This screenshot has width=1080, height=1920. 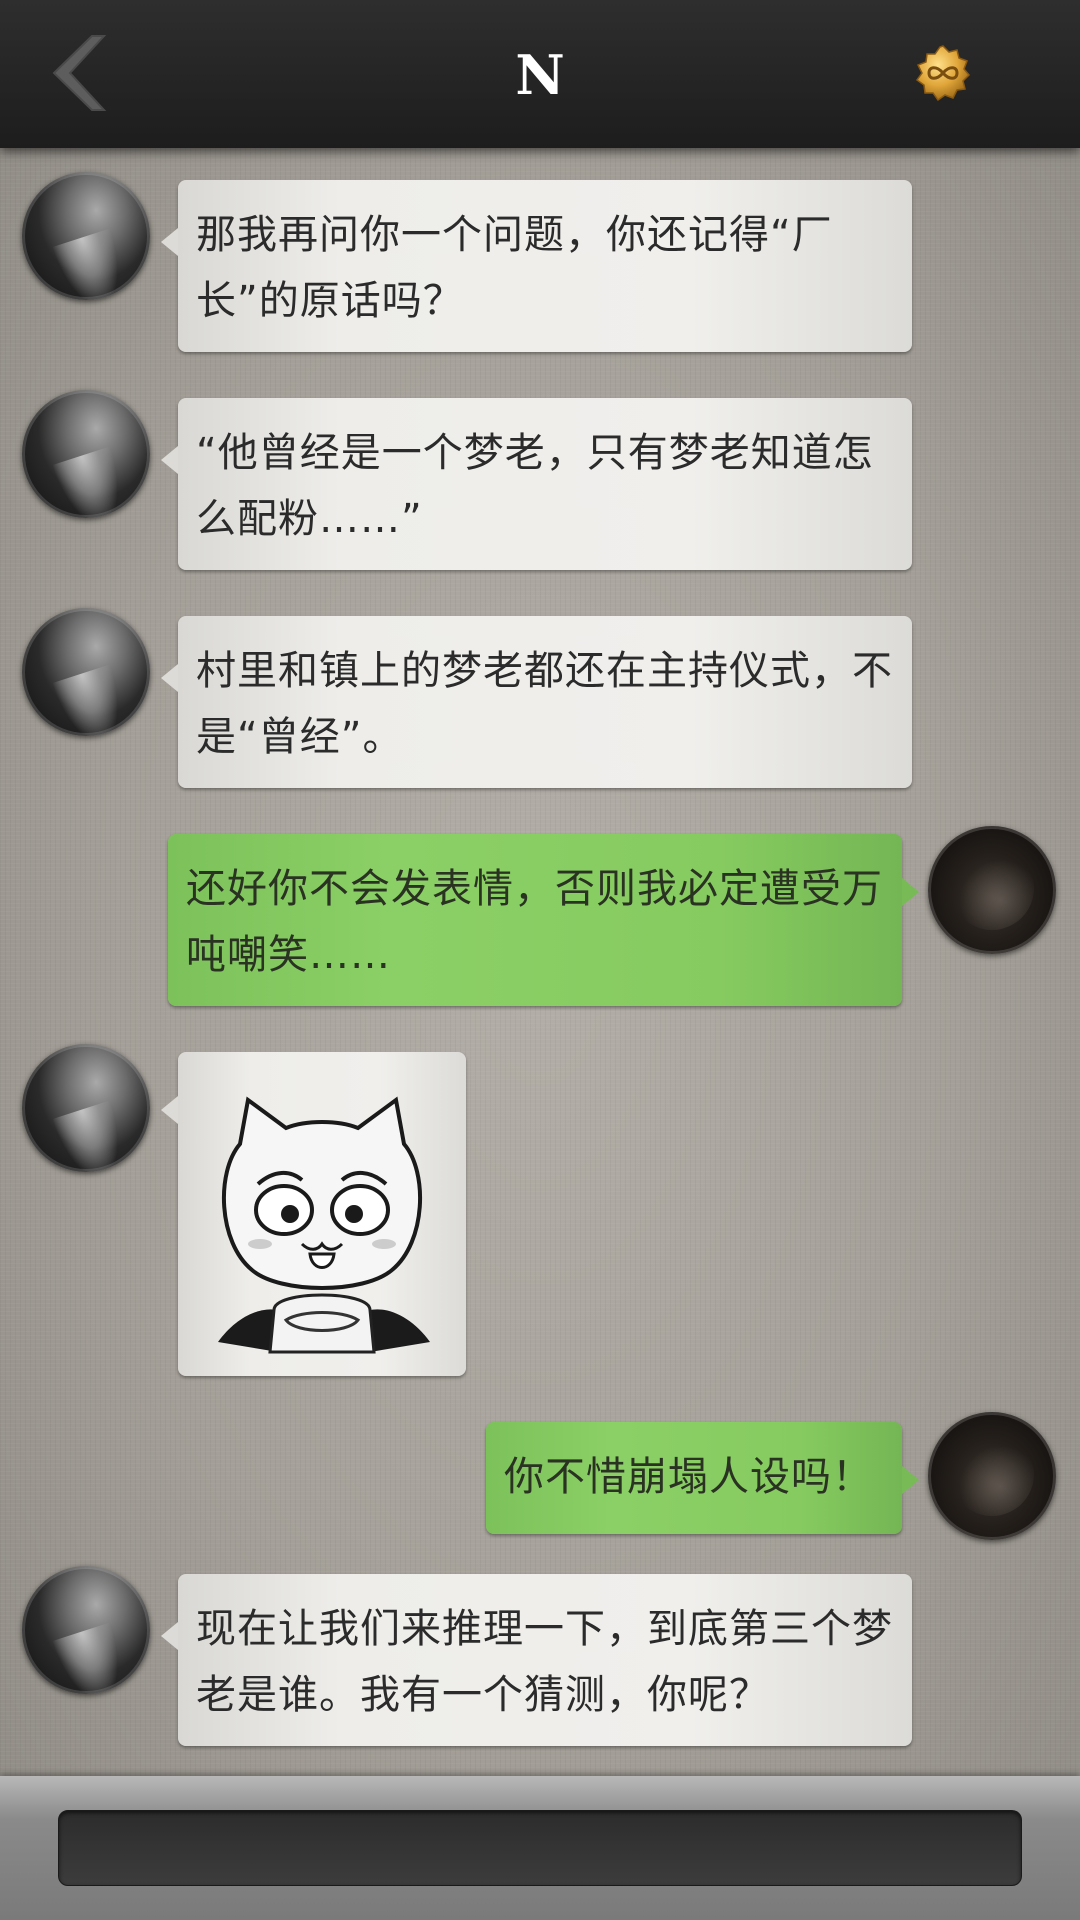 I want to click on sticker-bubble, so click(x=313, y=1214).